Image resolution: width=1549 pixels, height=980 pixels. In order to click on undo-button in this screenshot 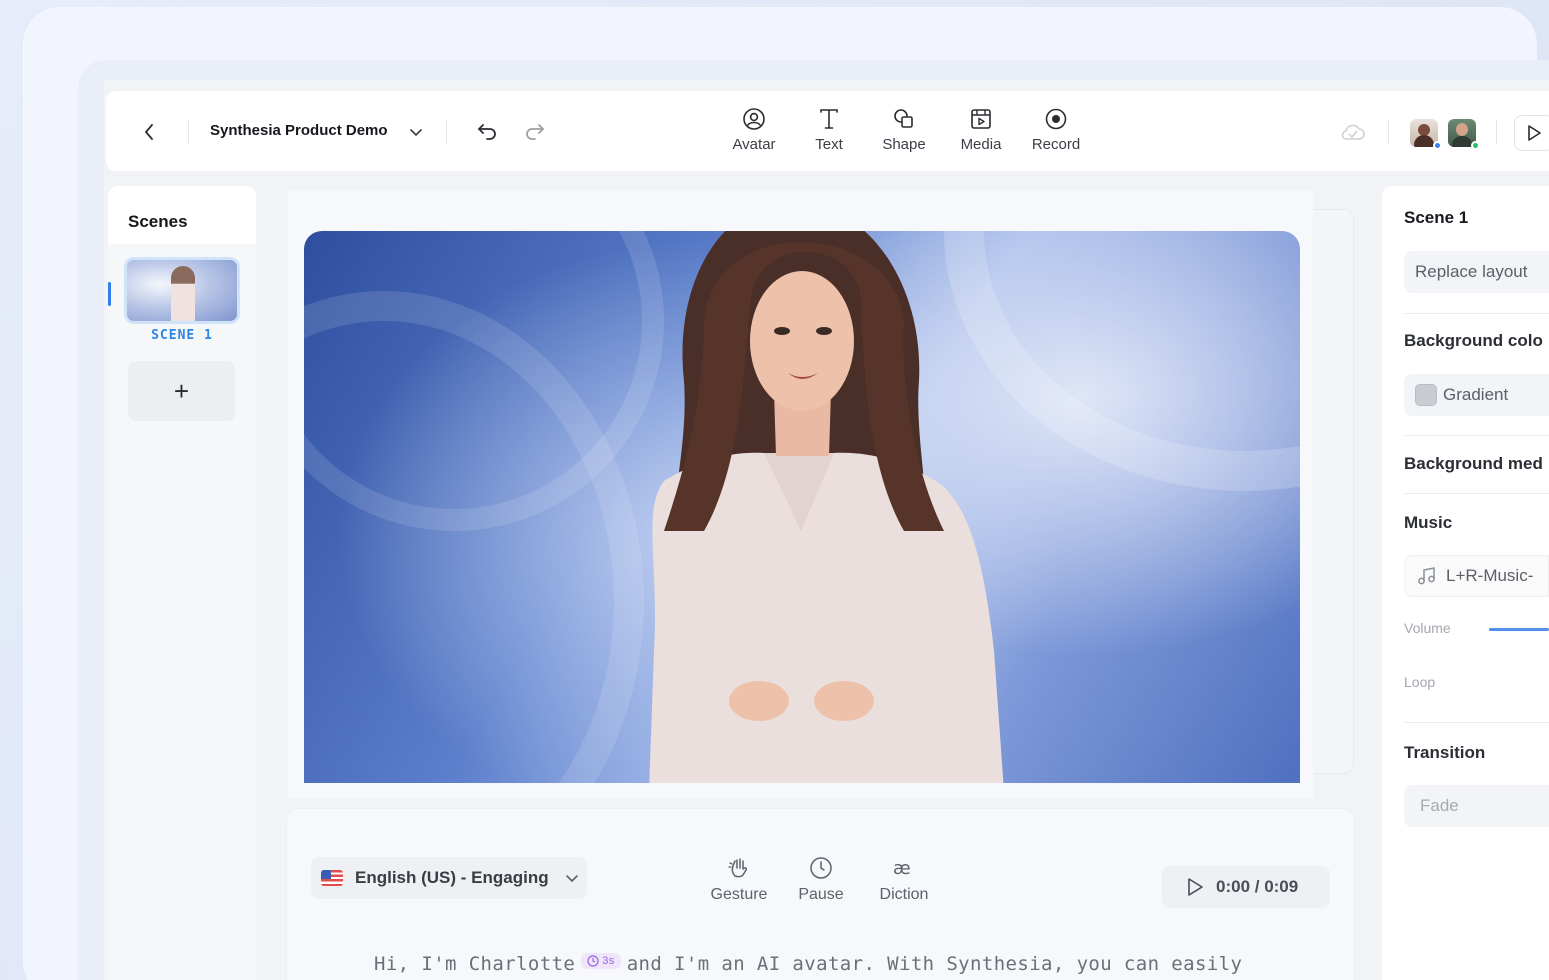, I will do `click(487, 131)`.